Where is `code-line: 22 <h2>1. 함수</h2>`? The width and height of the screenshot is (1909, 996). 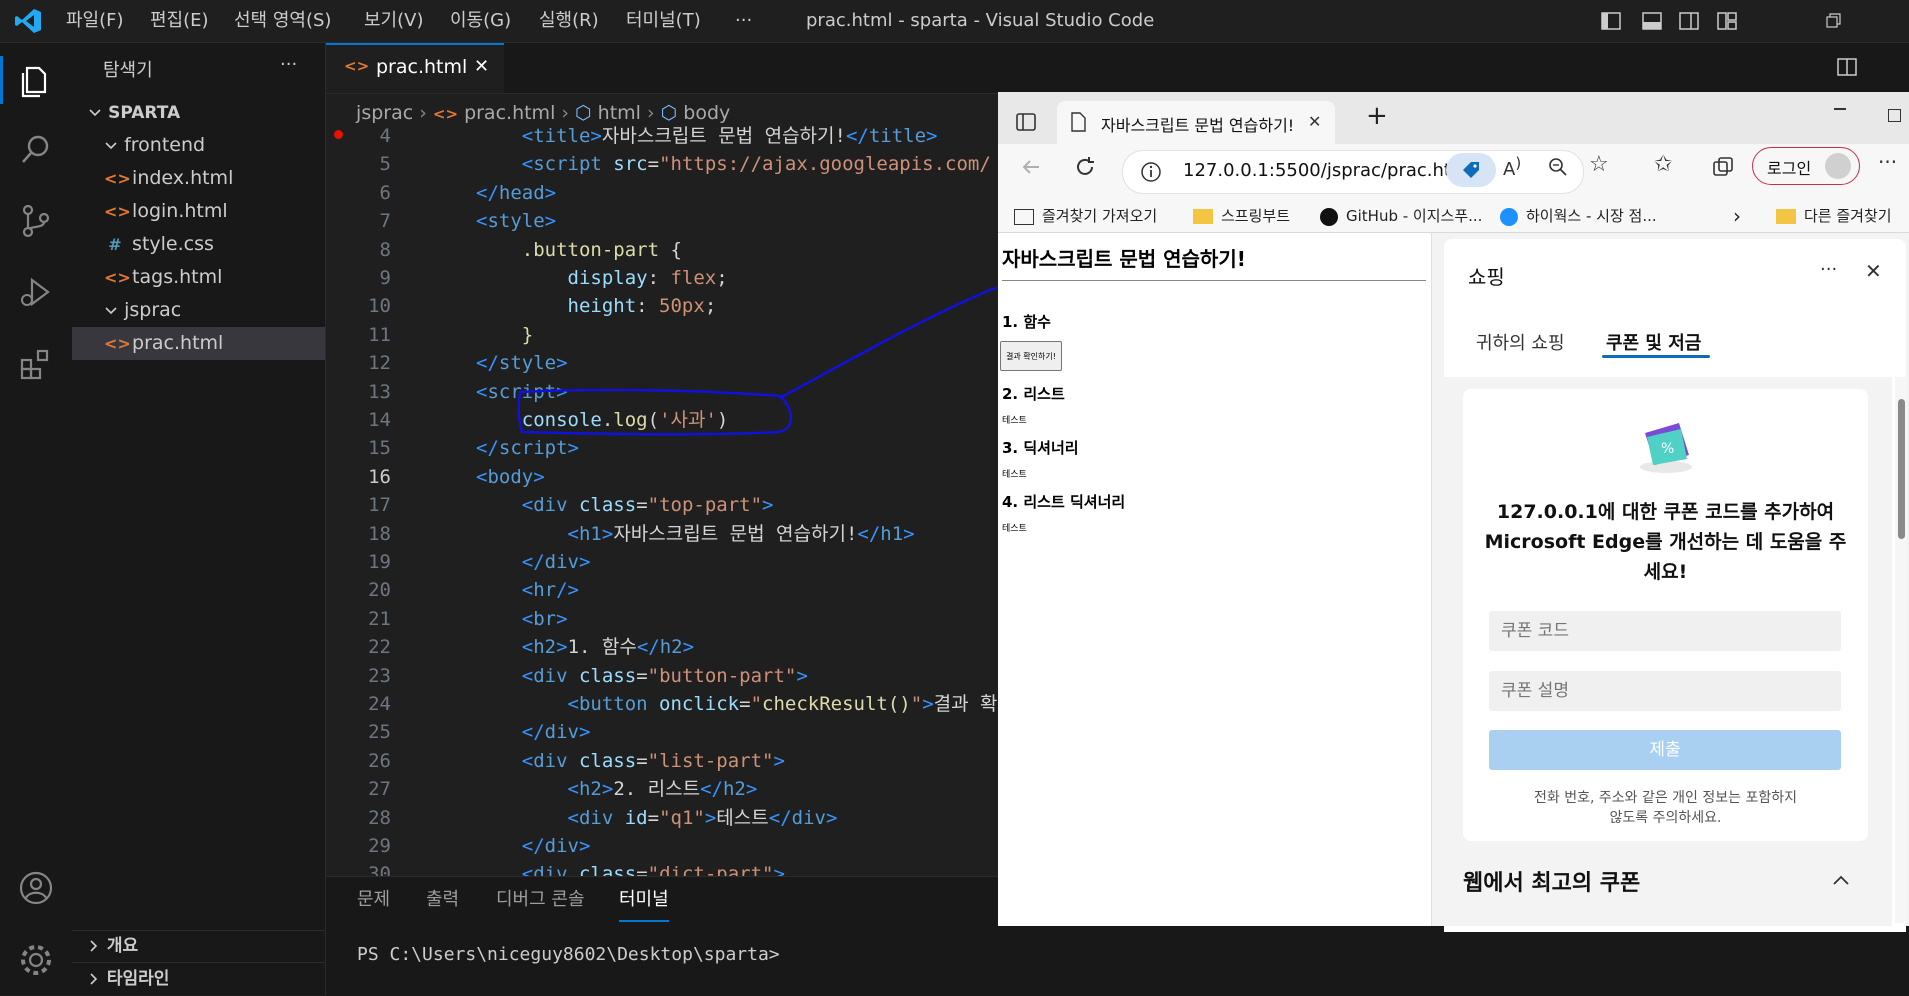 code-line: 22 <h2>1. 함수</h2> is located at coordinates (662, 647).